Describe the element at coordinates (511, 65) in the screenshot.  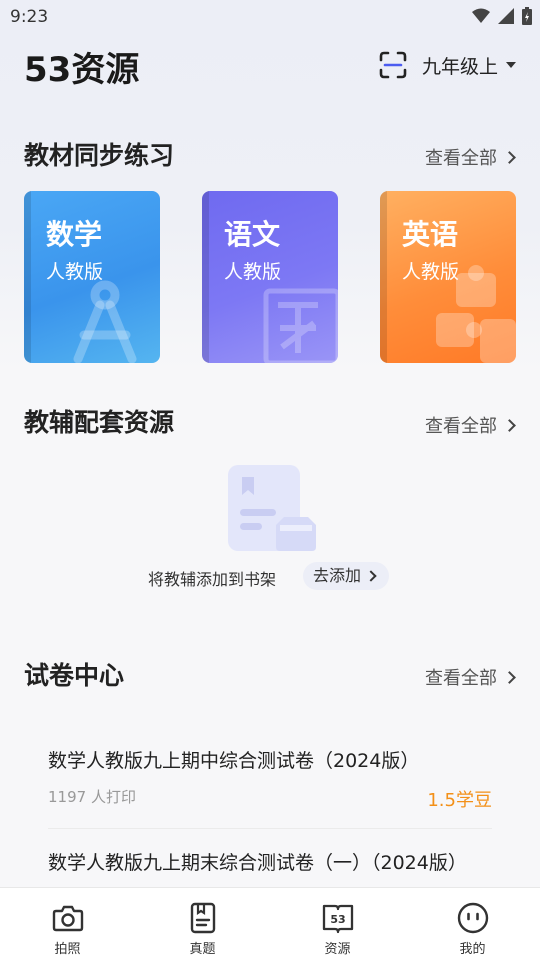
I see `caret-down-icon` at that location.